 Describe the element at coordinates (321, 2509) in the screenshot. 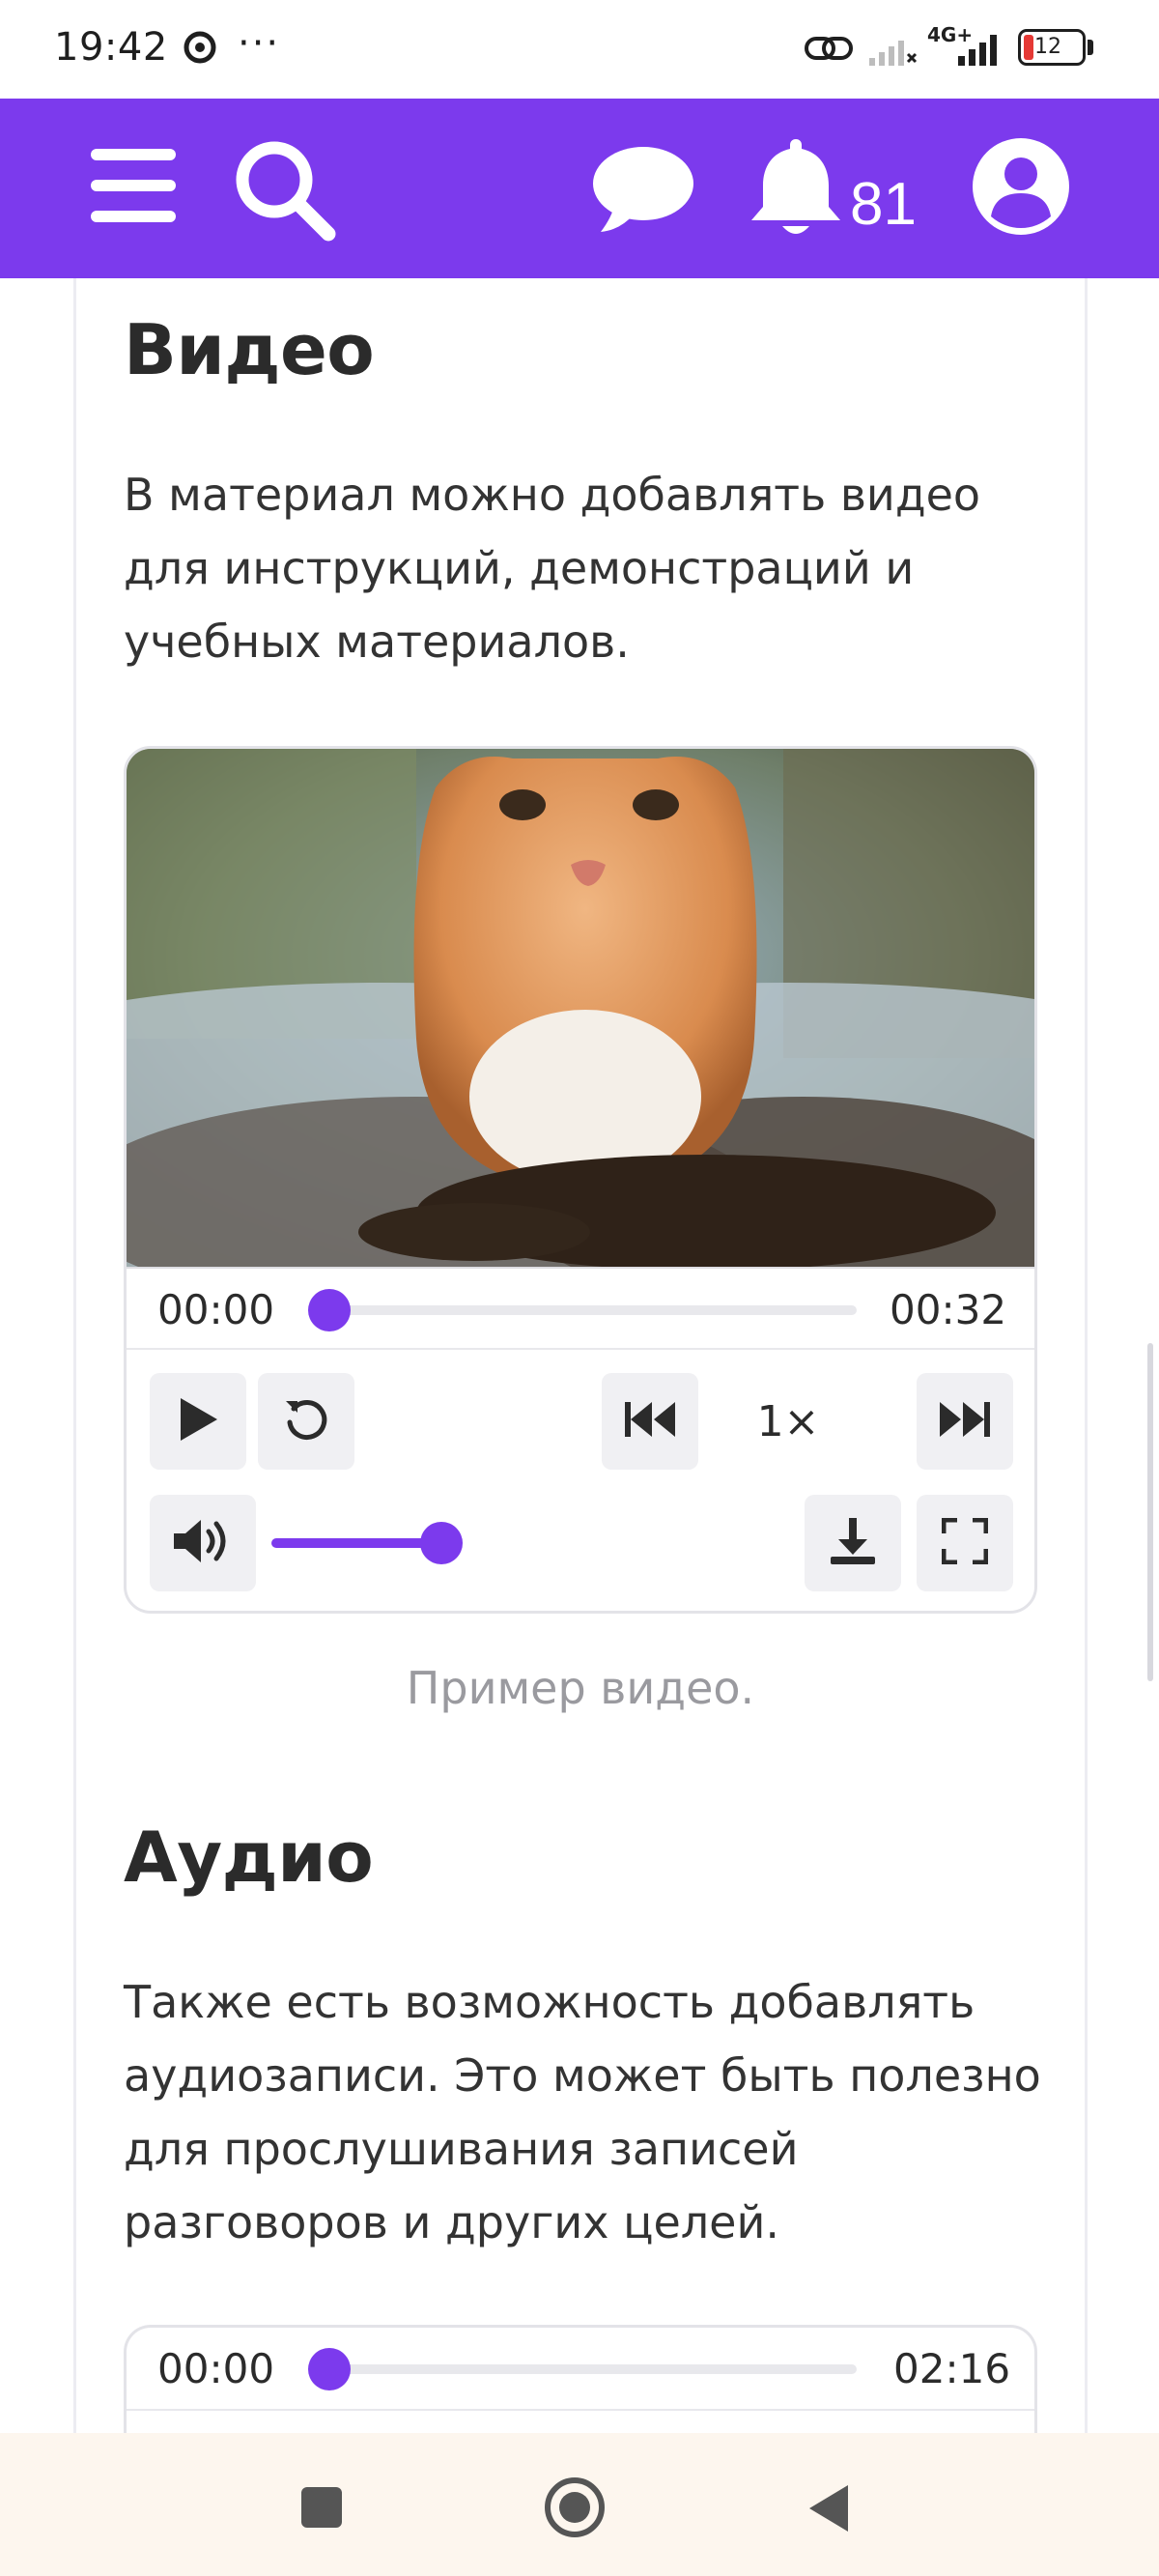

I see `recents-button` at that location.